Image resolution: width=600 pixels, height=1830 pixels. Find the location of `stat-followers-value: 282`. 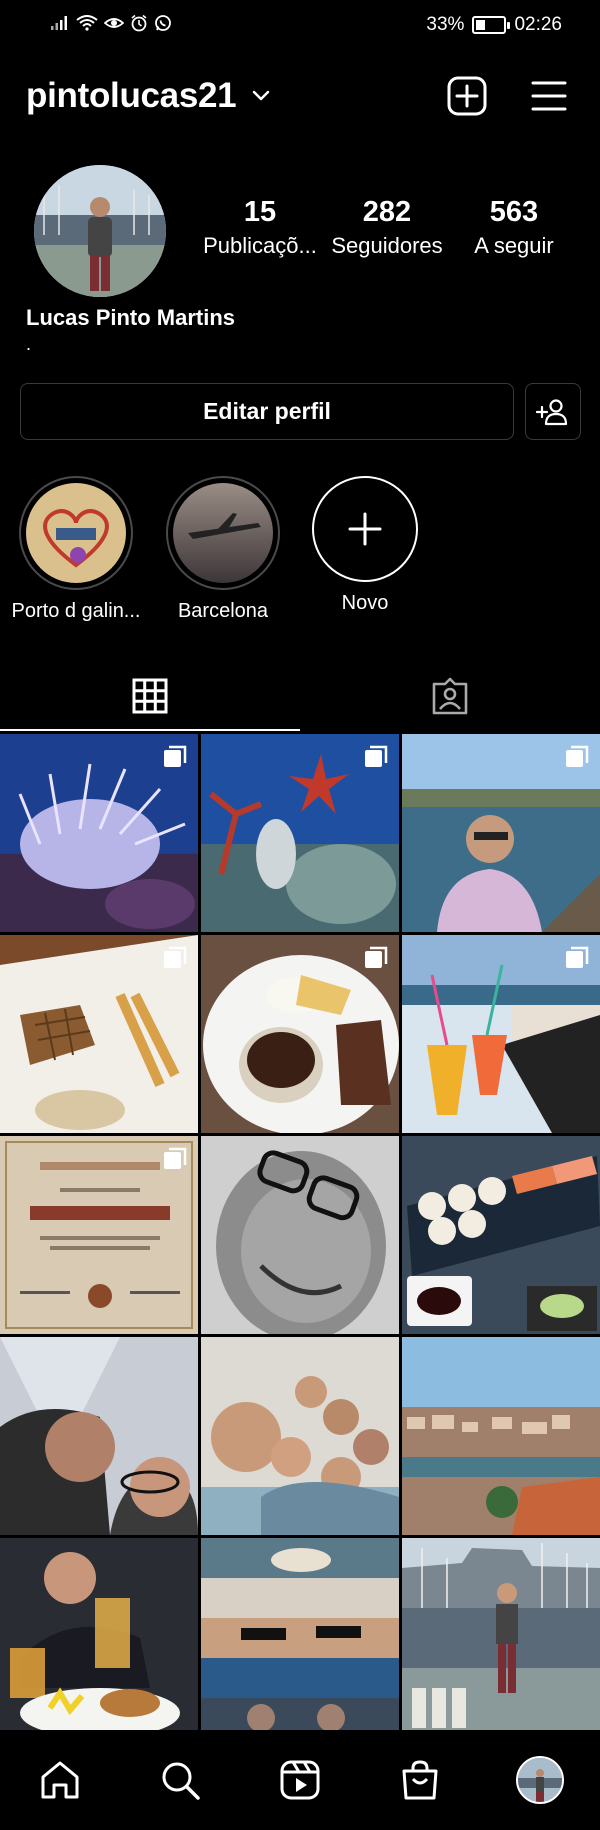

stat-followers-value: 282 is located at coordinates (387, 212).